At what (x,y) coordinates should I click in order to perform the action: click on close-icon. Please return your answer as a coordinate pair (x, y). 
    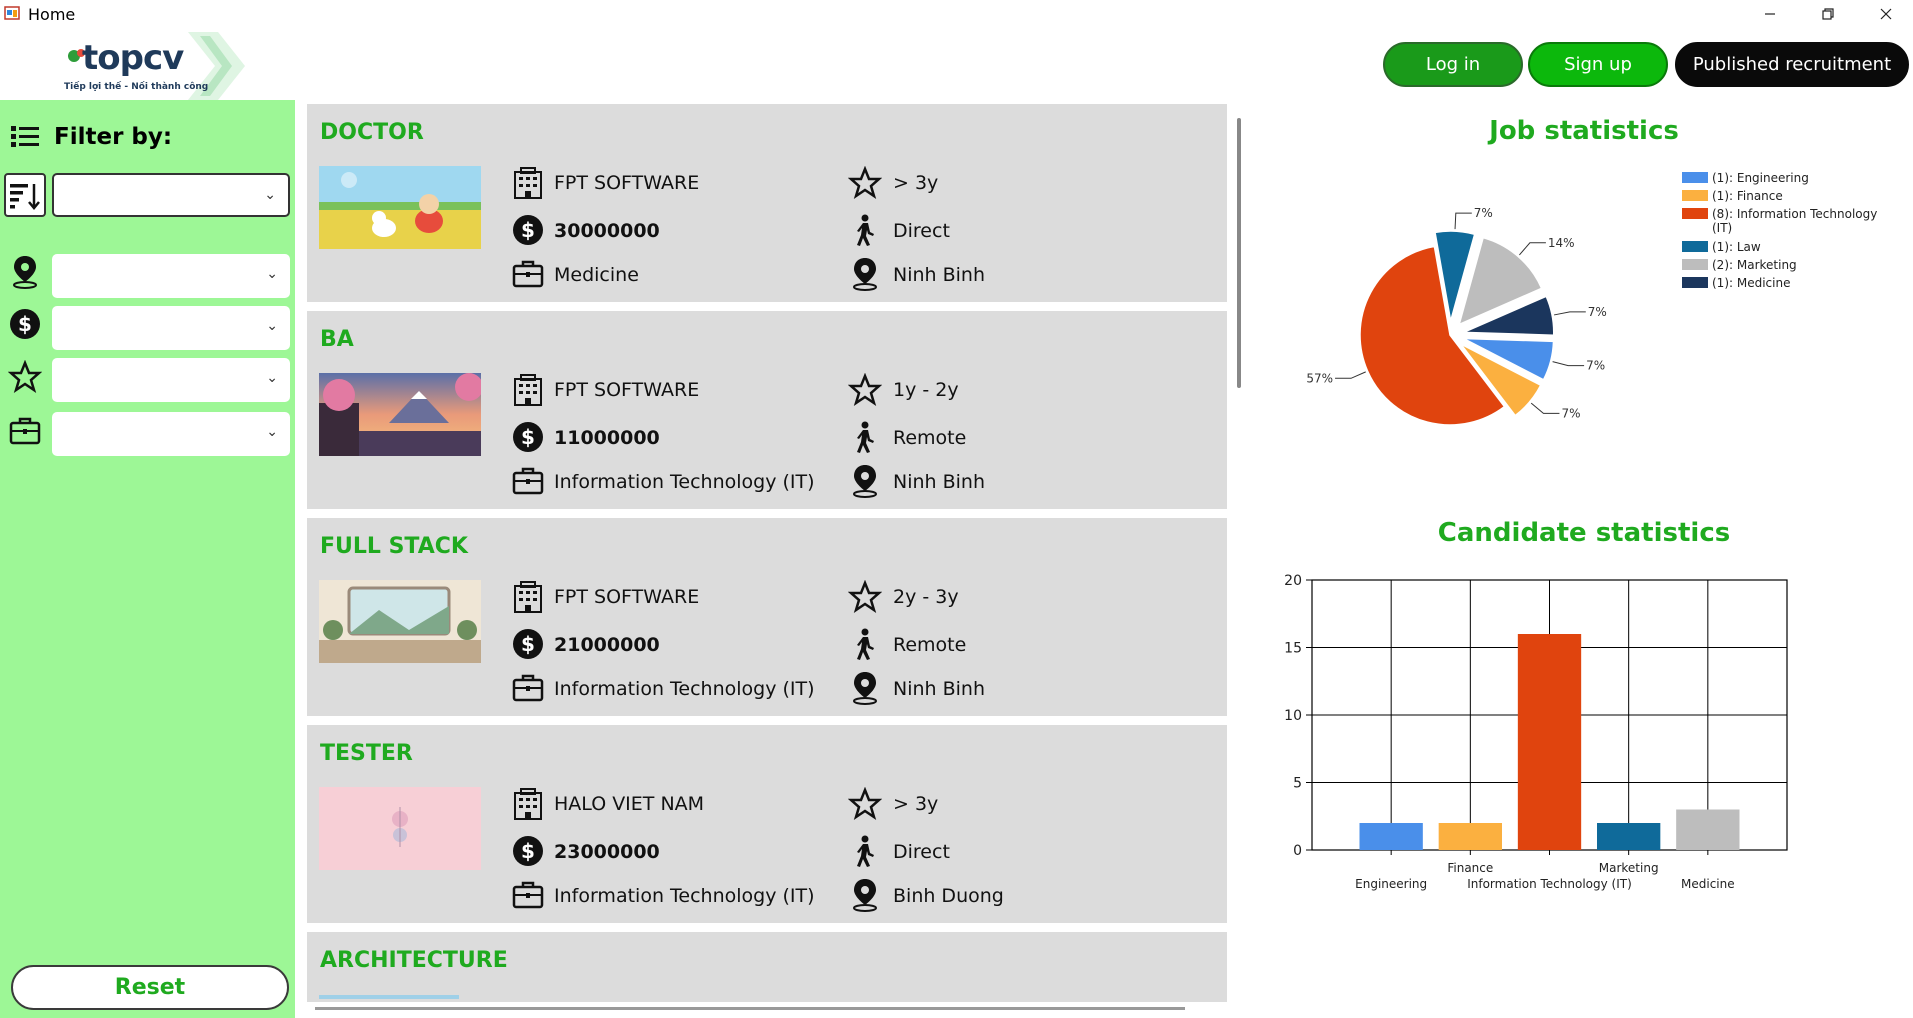
    Looking at the image, I should click on (1886, 14).